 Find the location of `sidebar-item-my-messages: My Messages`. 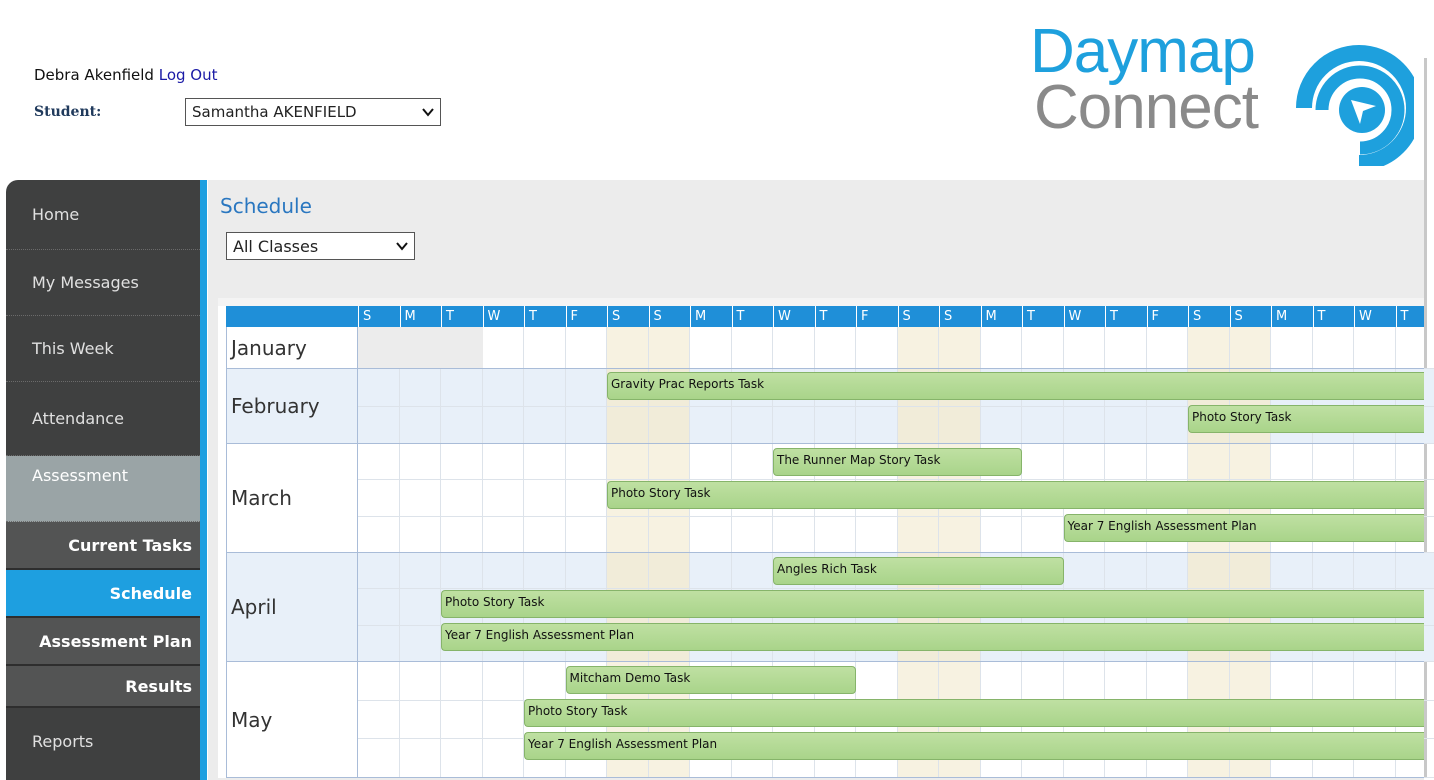

sidebar-item-my-messages: My Messages is located at coordinates (103, 283).